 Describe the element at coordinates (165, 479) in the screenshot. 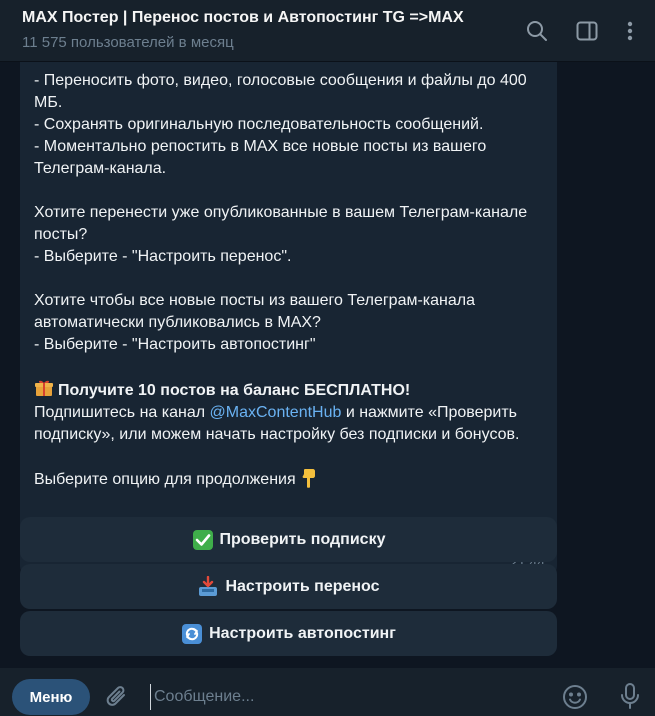

I see `choose-text: Выберите опцию для продолжения` at that location.